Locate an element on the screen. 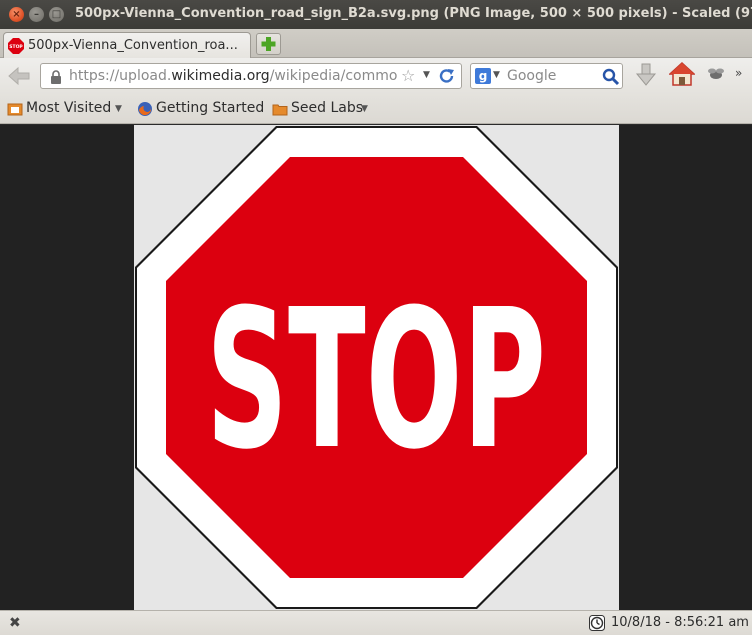 This screenshot has width=752, height=635. maximize-icon: □ is located at coordinates (56, 14).